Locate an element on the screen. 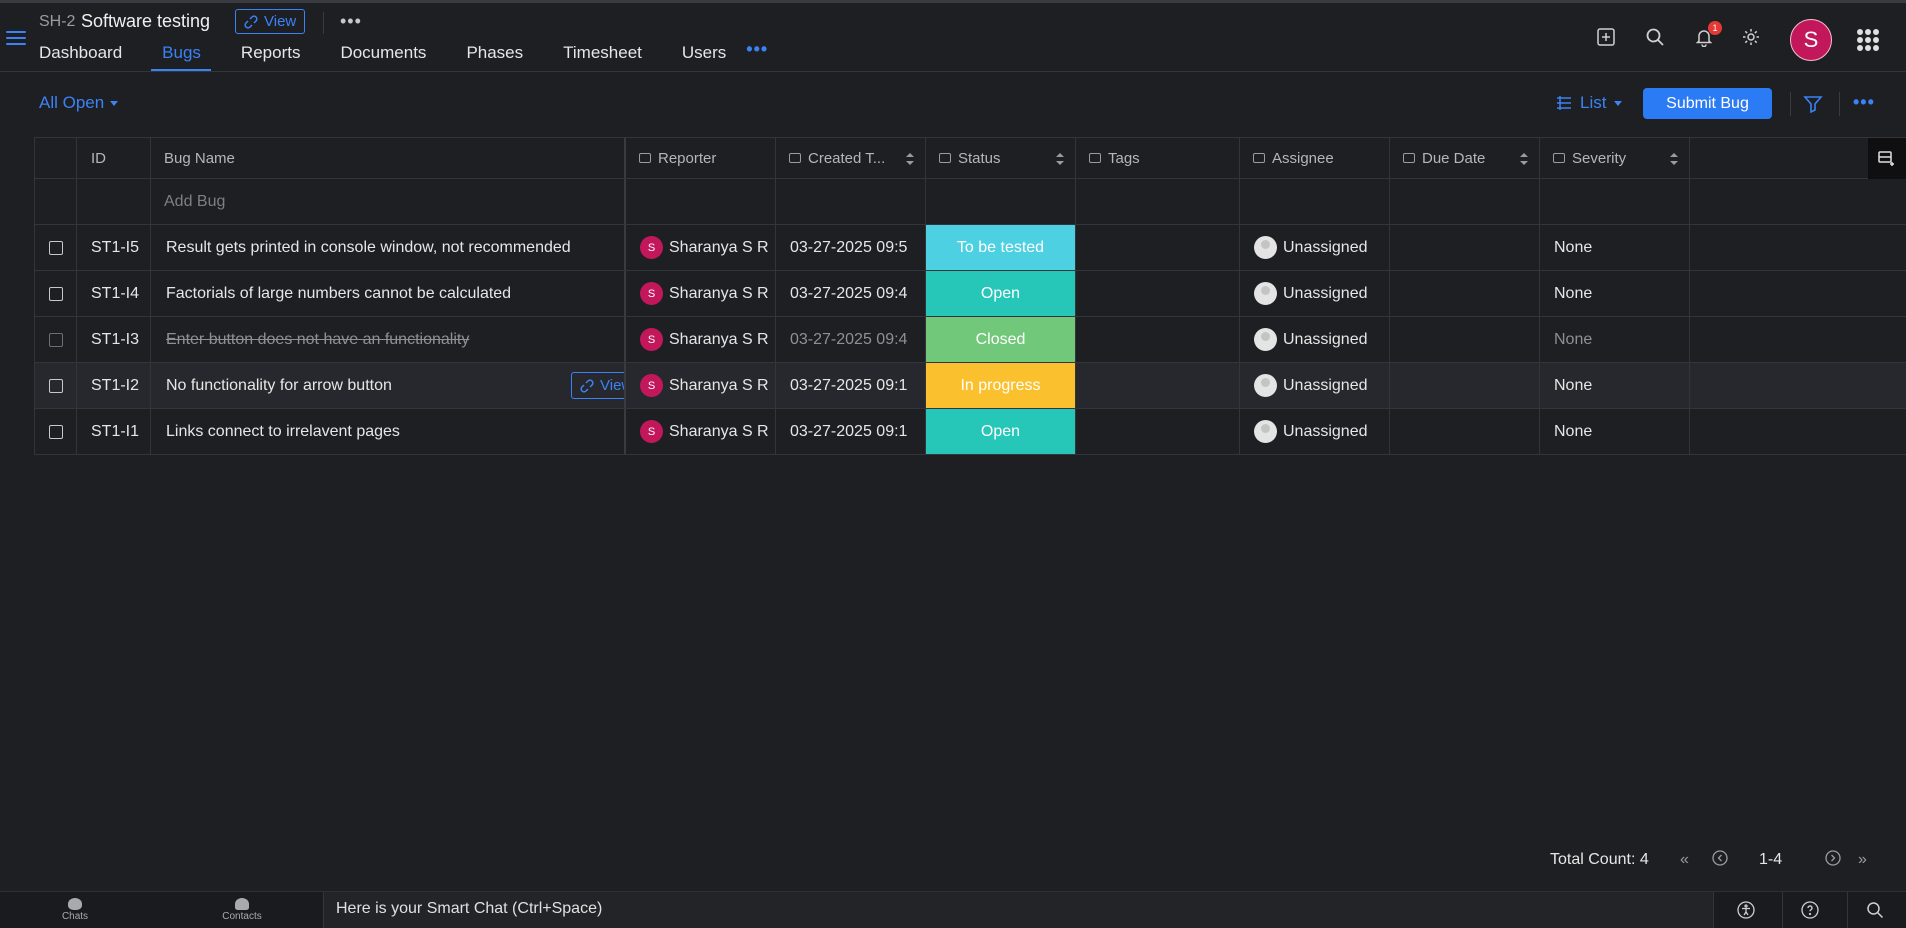 The image size is (1906, 928). tab-timesheet: Timesheet is located at coordinates (602, 57).